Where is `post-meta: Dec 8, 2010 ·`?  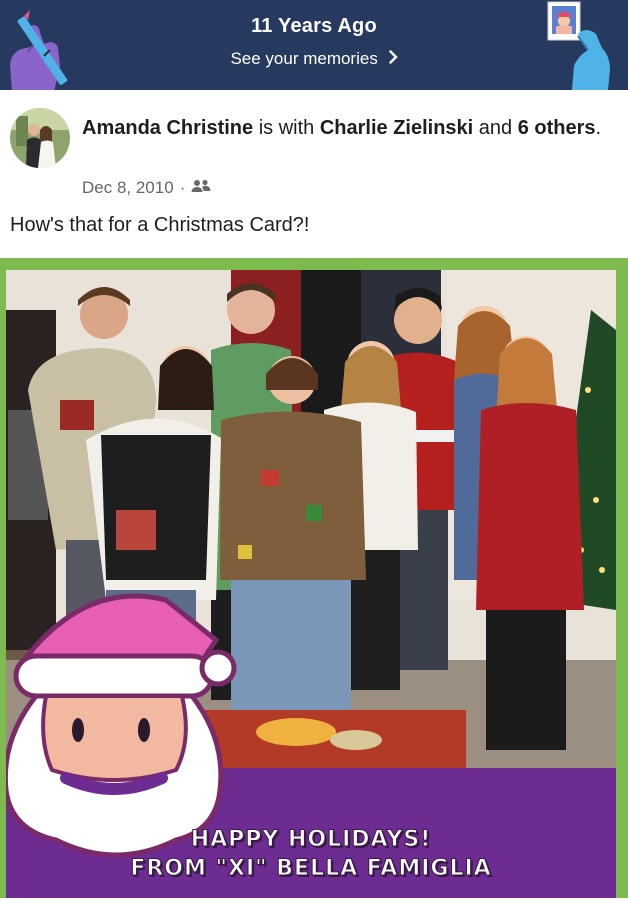
post-meta: Dec 8, 2010 · is located at coordinates (146, 188).